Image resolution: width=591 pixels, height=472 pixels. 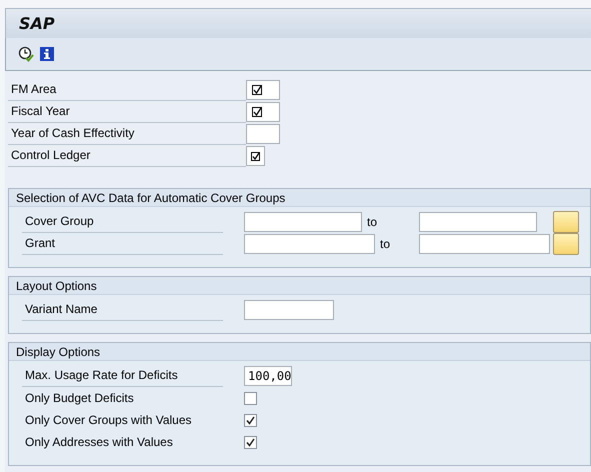 What do you see at coordinates (33, 89) in the screenshot?
I see `field-label: FM Area` at bounding box center [33, 89].